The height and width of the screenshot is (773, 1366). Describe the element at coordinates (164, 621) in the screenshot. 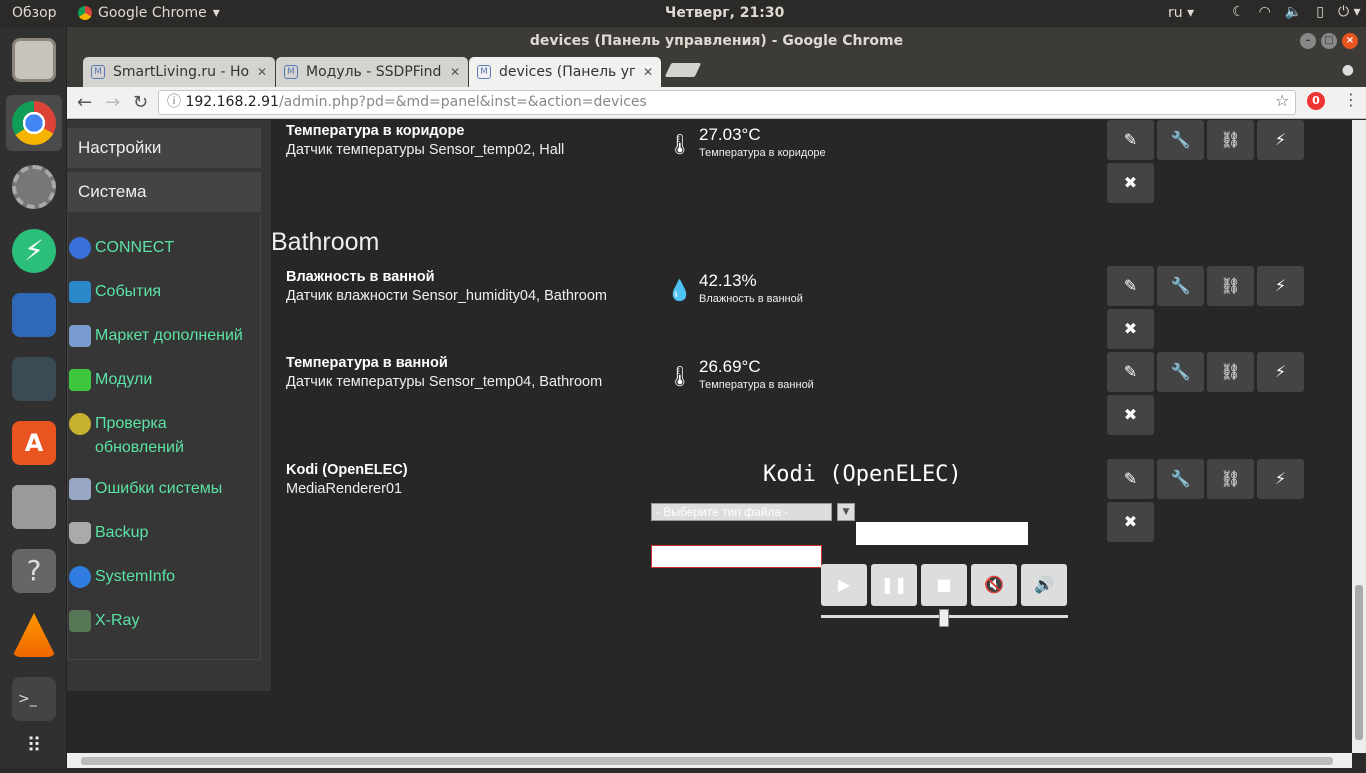

I see `sidebar-item-xray: X-Ray` at that location.